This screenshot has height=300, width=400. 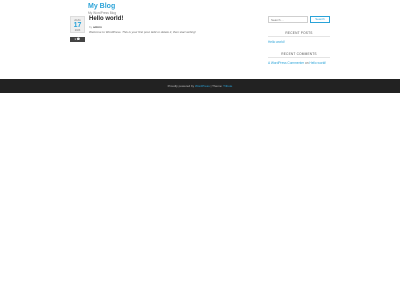 I want to click on post-author: admin, so click(x=97, y=27).